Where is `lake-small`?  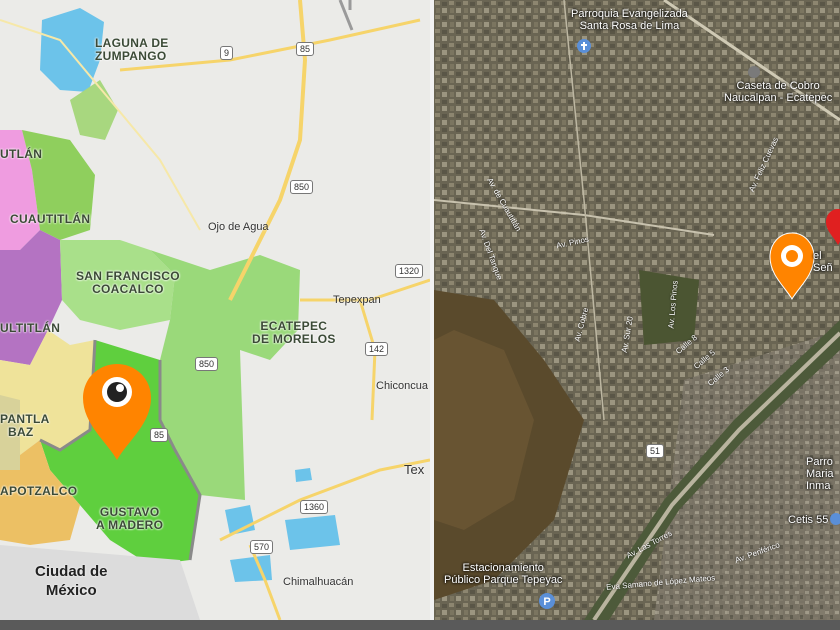
lake-small is located at coordinates (303, 475).